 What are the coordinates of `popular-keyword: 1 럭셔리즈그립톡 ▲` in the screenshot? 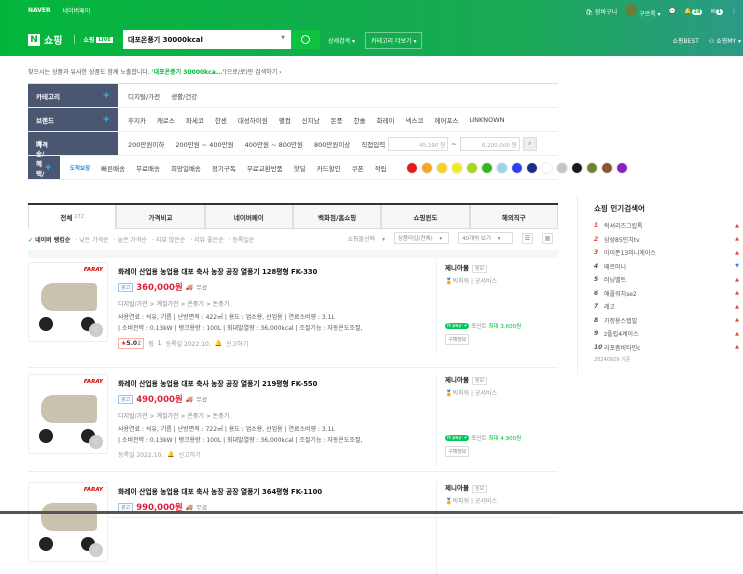 It's located at (668, 226).